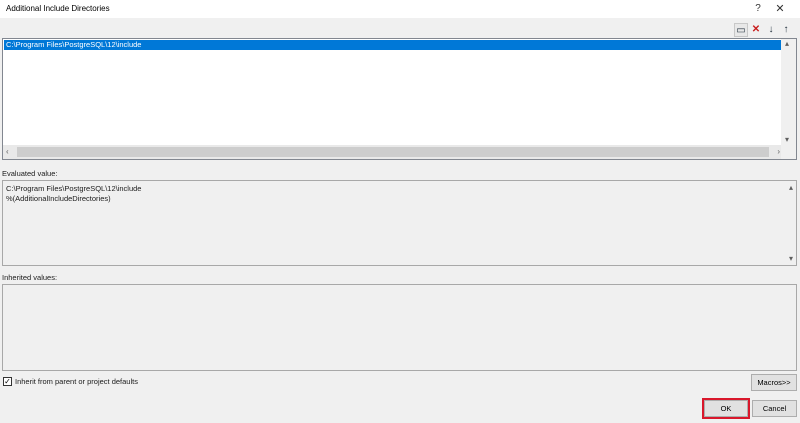 Image resolution: width=800 pixels, height=423 pixels. What do you see at coordinates (758, 9) in the screenshot?
I see `help-button: ?` at bounding box center [758, 9].